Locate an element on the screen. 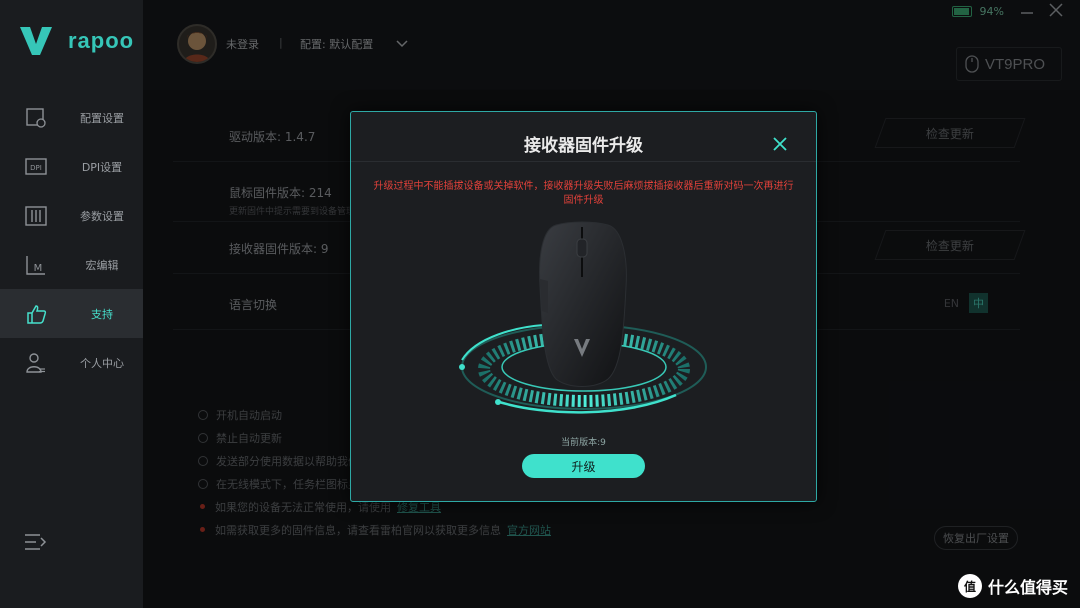  brand-logo: rapoo is located at coordinates (76, 41).